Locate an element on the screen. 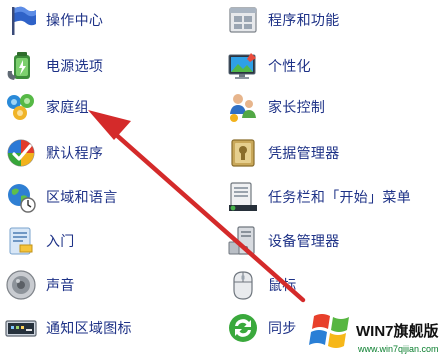 This screenshot has width=446, height=363. cp-item-label: 任务栏和「开始」菜单 is located at coordinates (339, 198).